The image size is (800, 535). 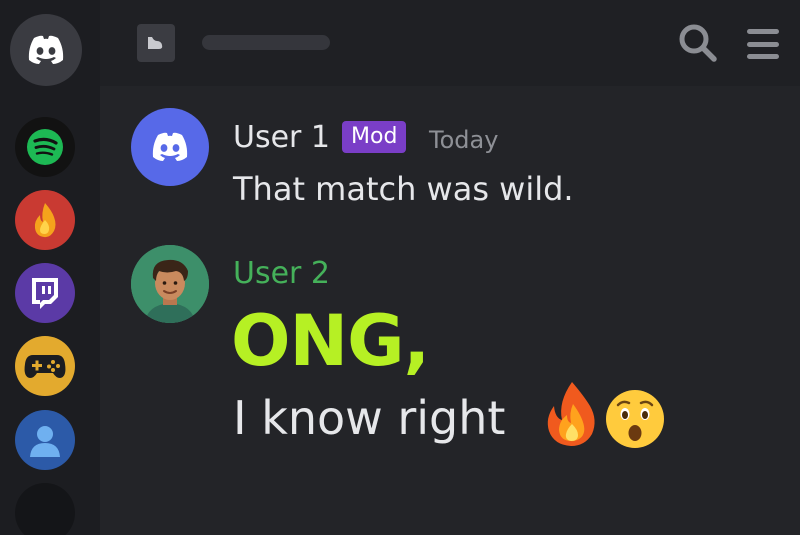 I want to click on role-badge: Mod, so click(x=374, y=137).